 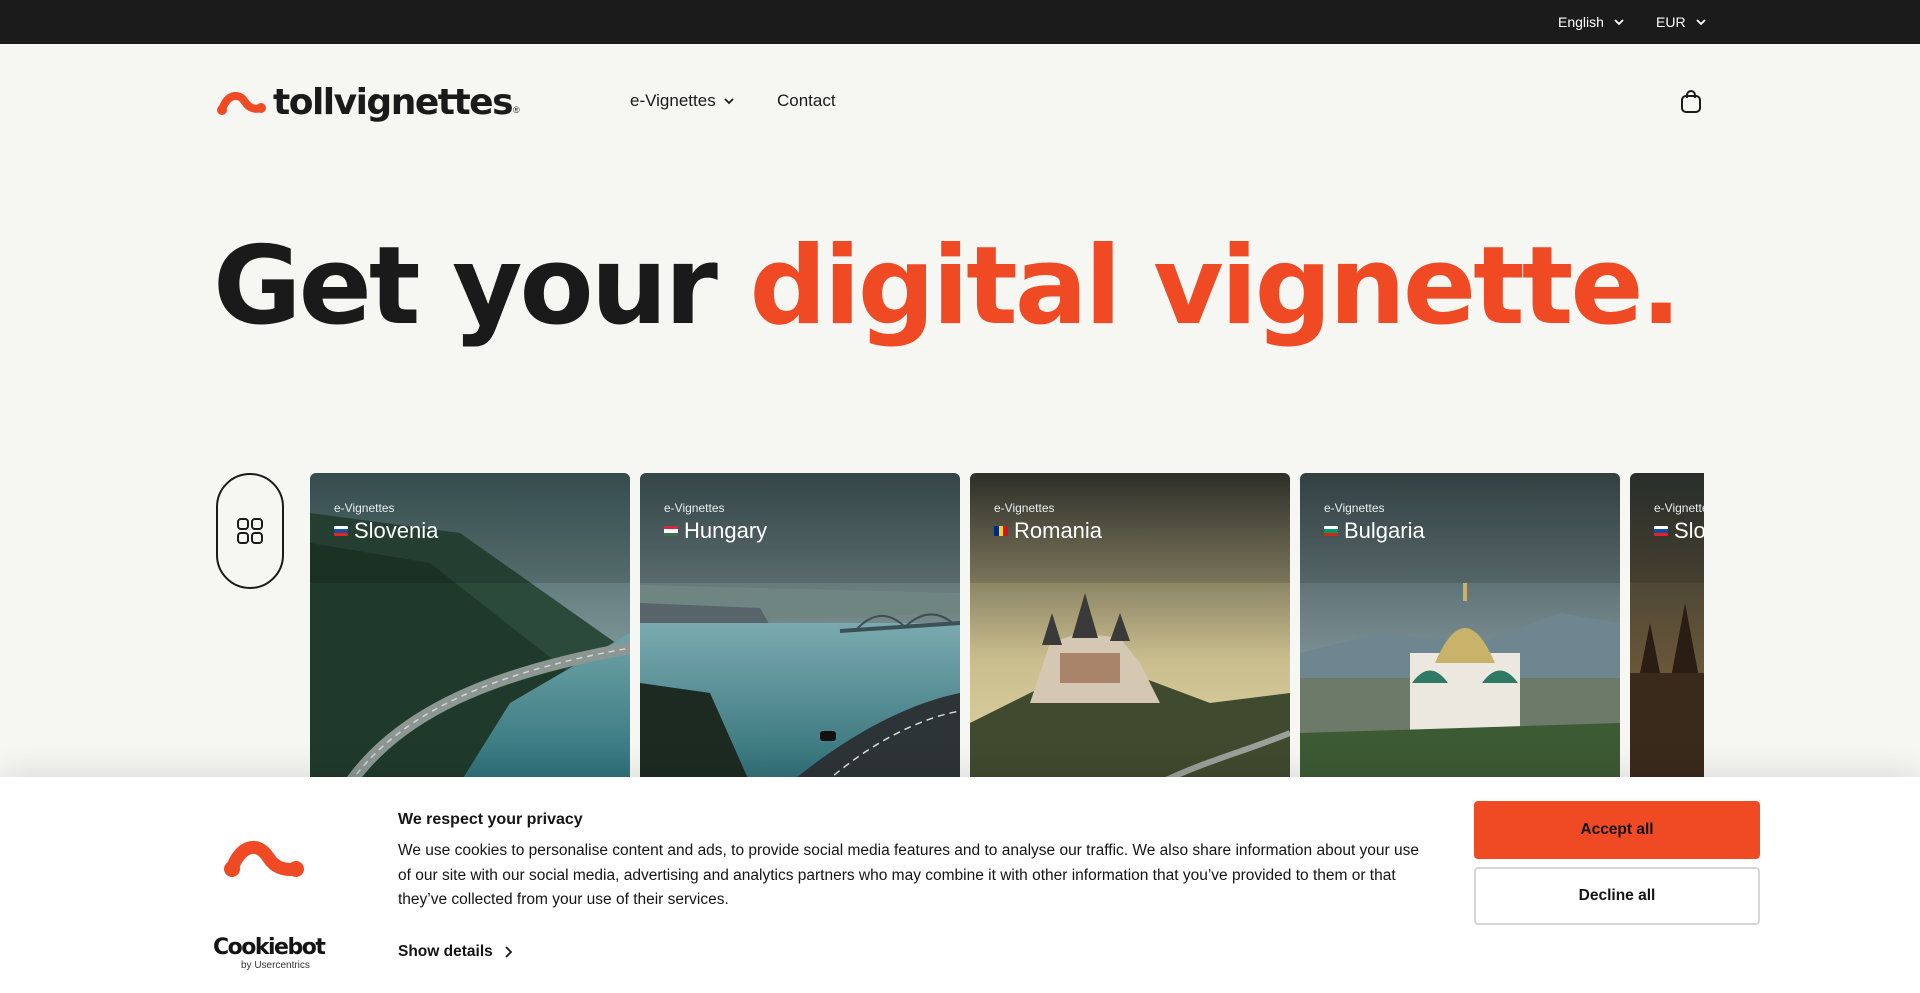 What do you see at coordinates (396, 530) in the screenshot?
I see `card-country-name: Slovenia` at bounding box center [396, 530].